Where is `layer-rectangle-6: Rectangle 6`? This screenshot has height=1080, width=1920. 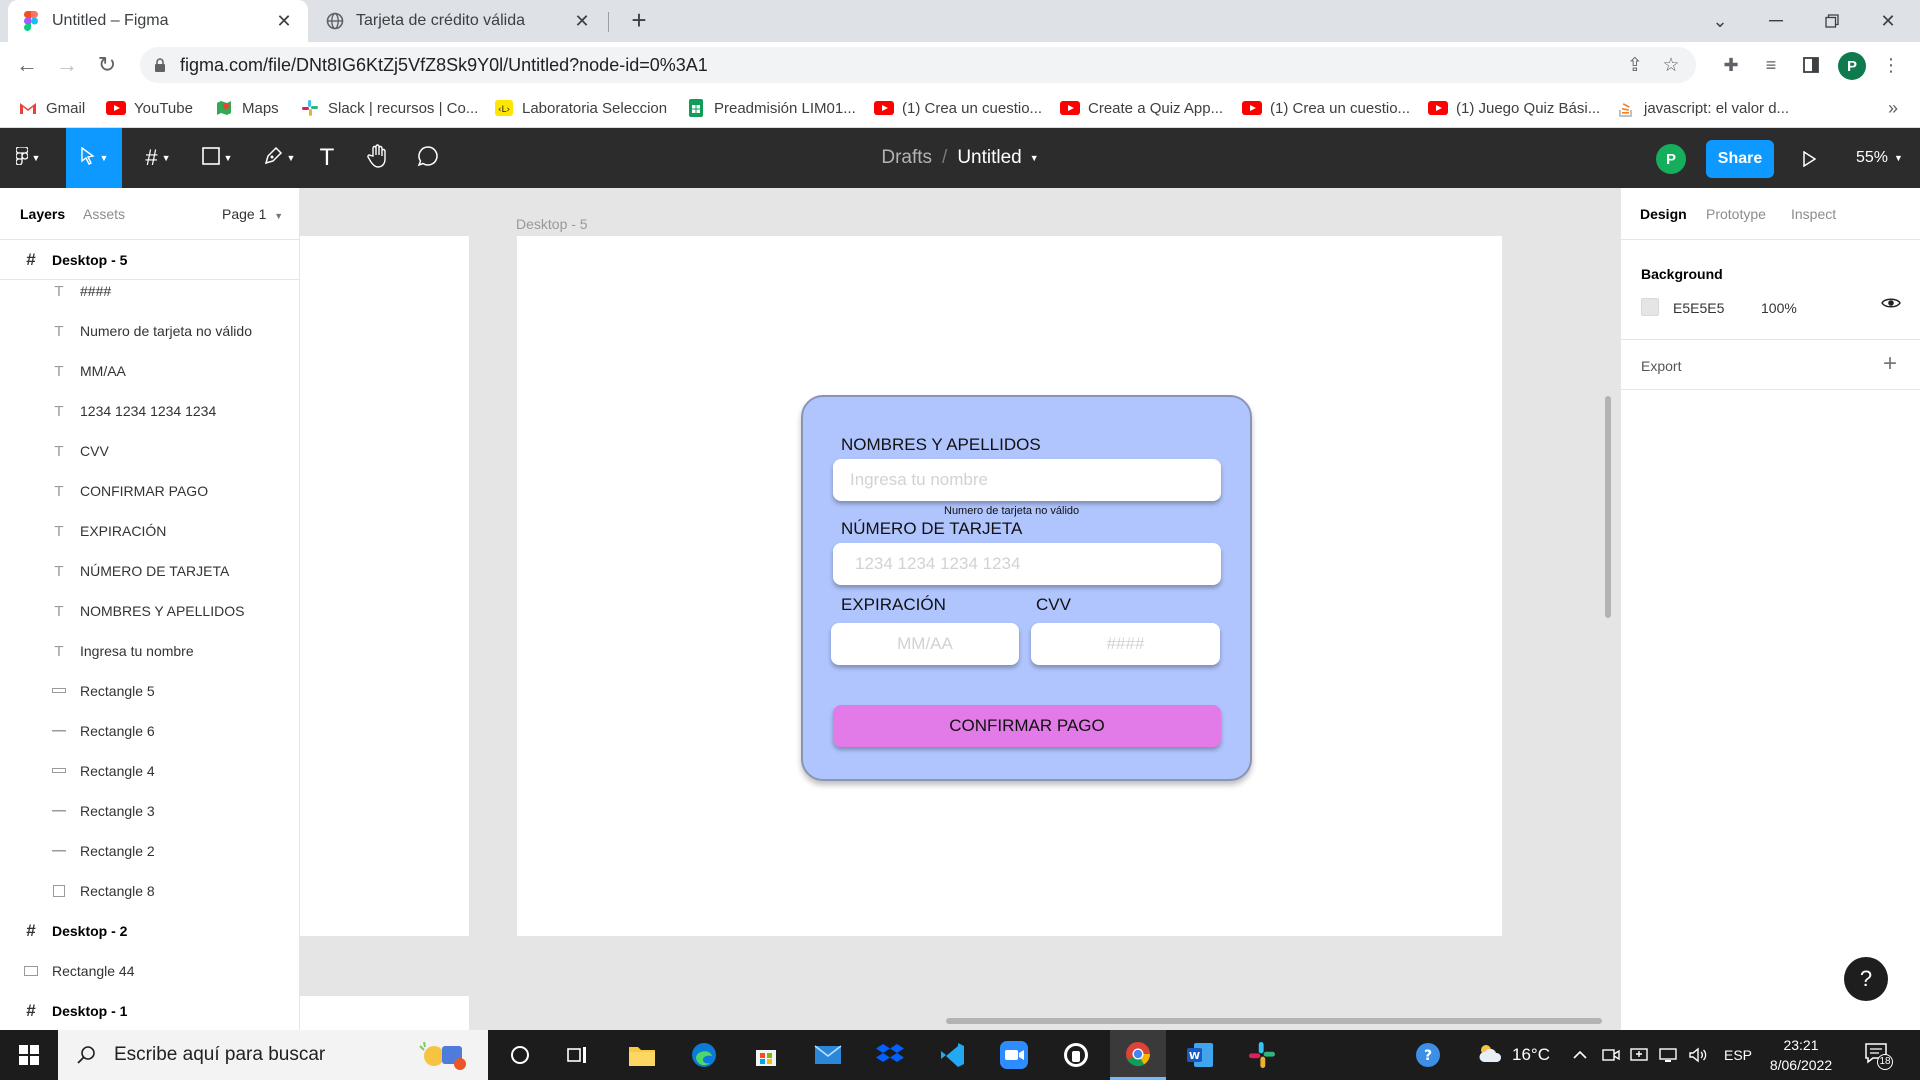
layer-rectangle-6: Rectangle 6 is located at coordinates (149, 731).